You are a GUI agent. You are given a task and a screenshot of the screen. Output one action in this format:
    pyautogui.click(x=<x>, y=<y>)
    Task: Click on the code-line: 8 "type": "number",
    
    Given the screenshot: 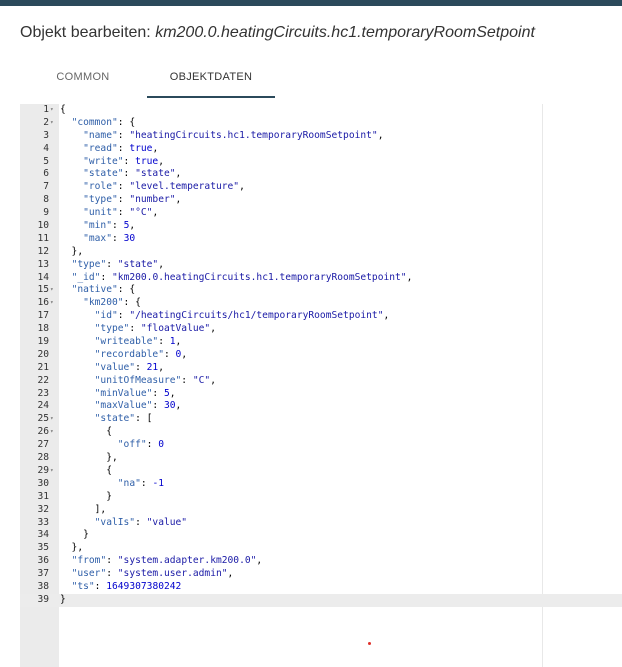 What is the action you would take?
    pyautogui.click(x=321, y=200)
    